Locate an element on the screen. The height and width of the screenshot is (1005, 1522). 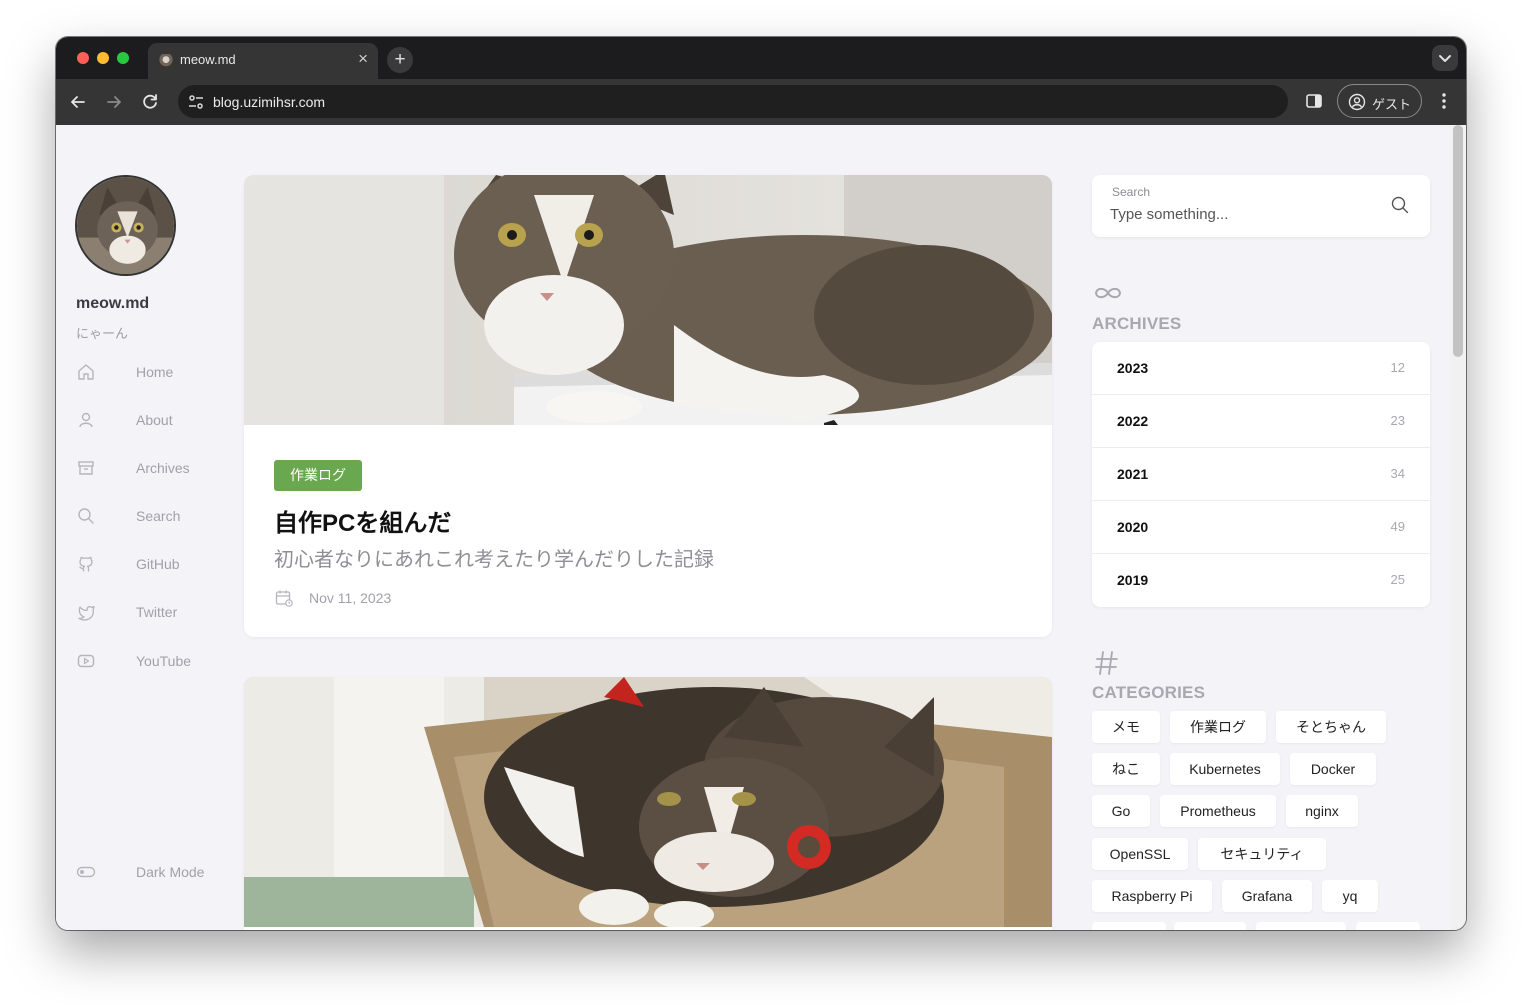
category-chip: Go is located at coordinates (1121, 811).